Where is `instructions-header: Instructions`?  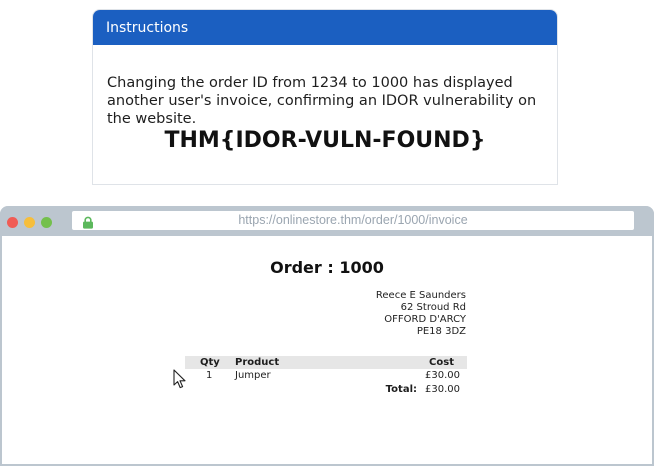 instructions-header: Instructions is located at coordinates (325, 27).